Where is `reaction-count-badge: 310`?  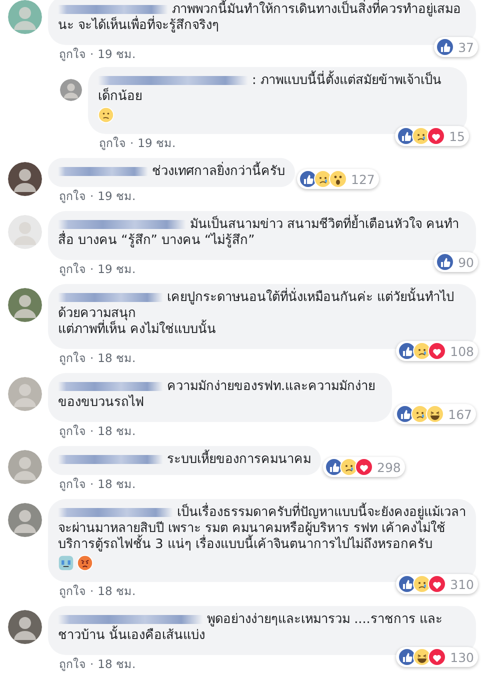
reaction-count-badge: 310 is located at coordinates (437, 584).